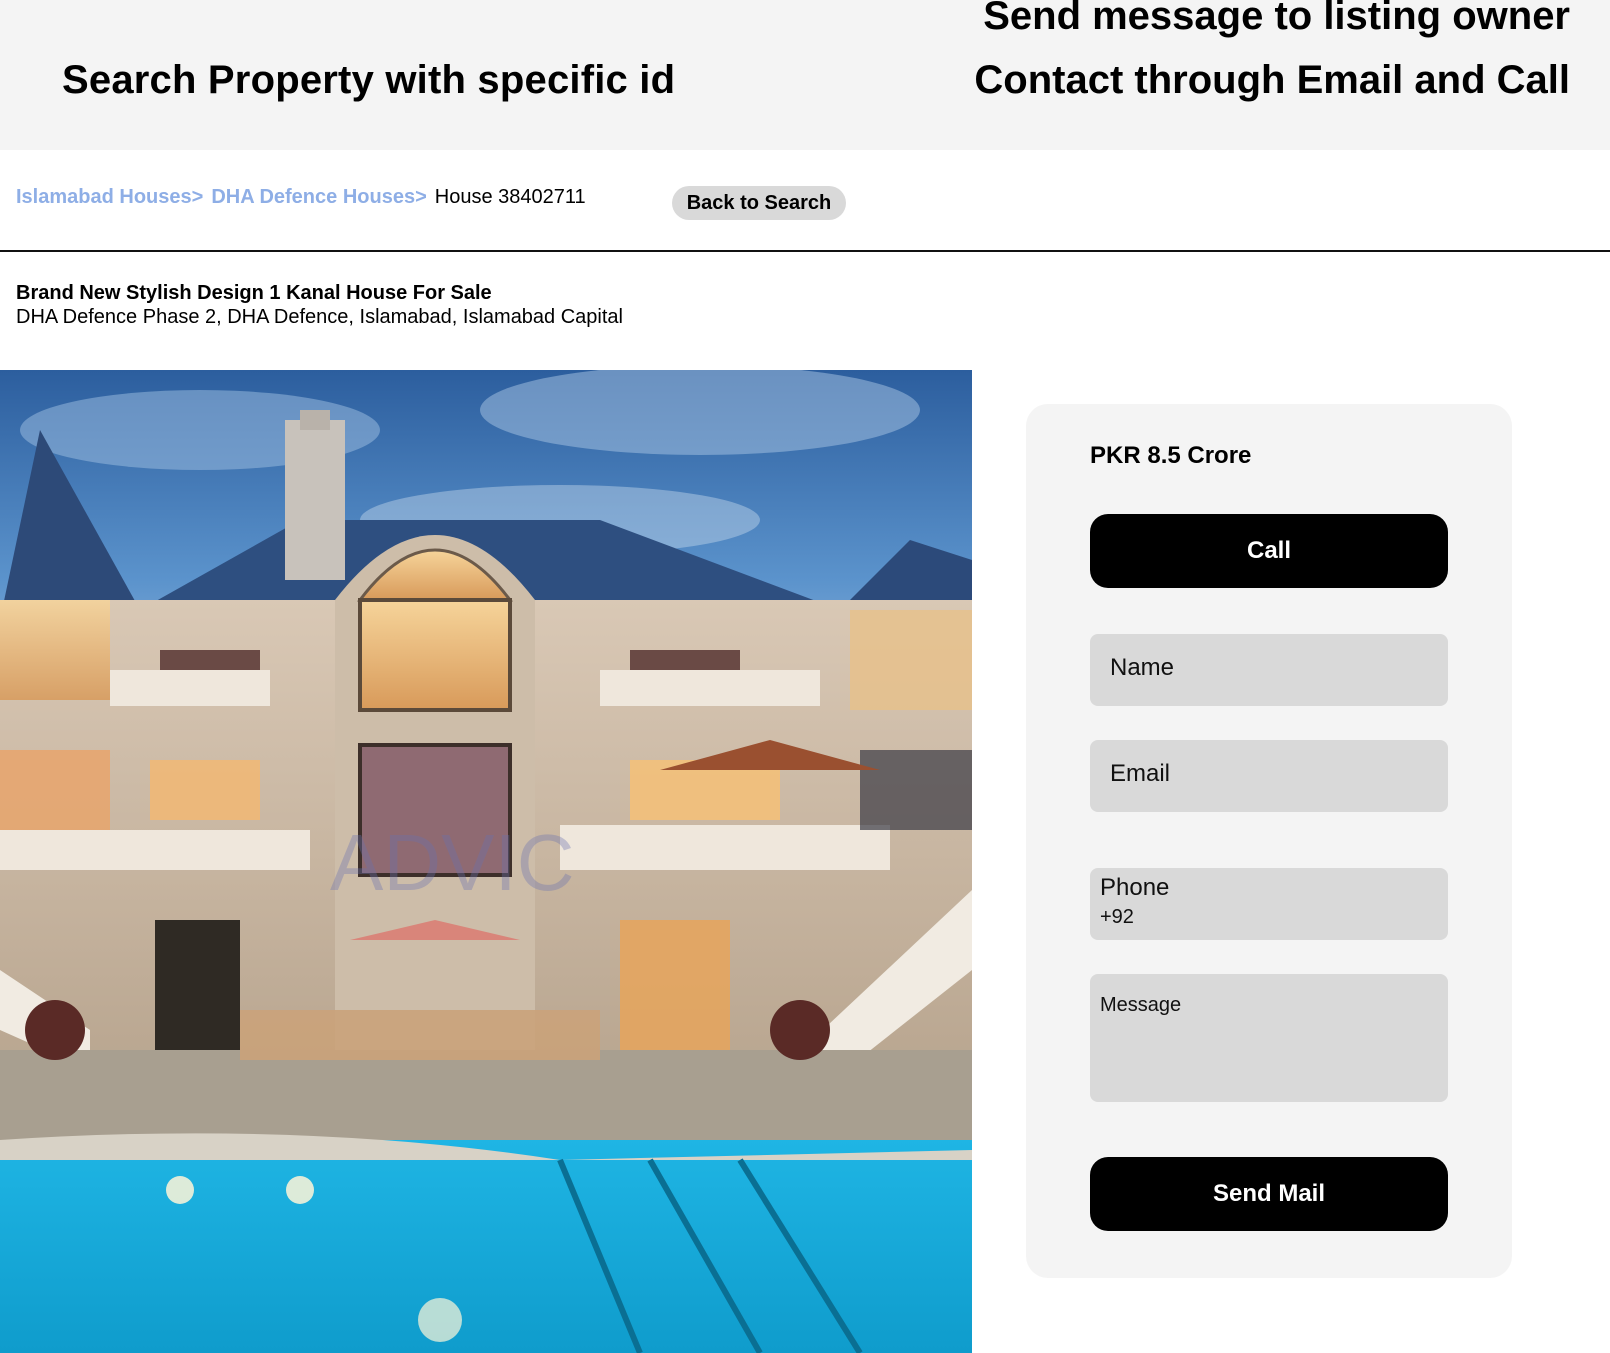 The height and width of the screenshot is (1353, 1610). I want to click on price-label: PKR 8.5 Crore, so click(1171, 455).